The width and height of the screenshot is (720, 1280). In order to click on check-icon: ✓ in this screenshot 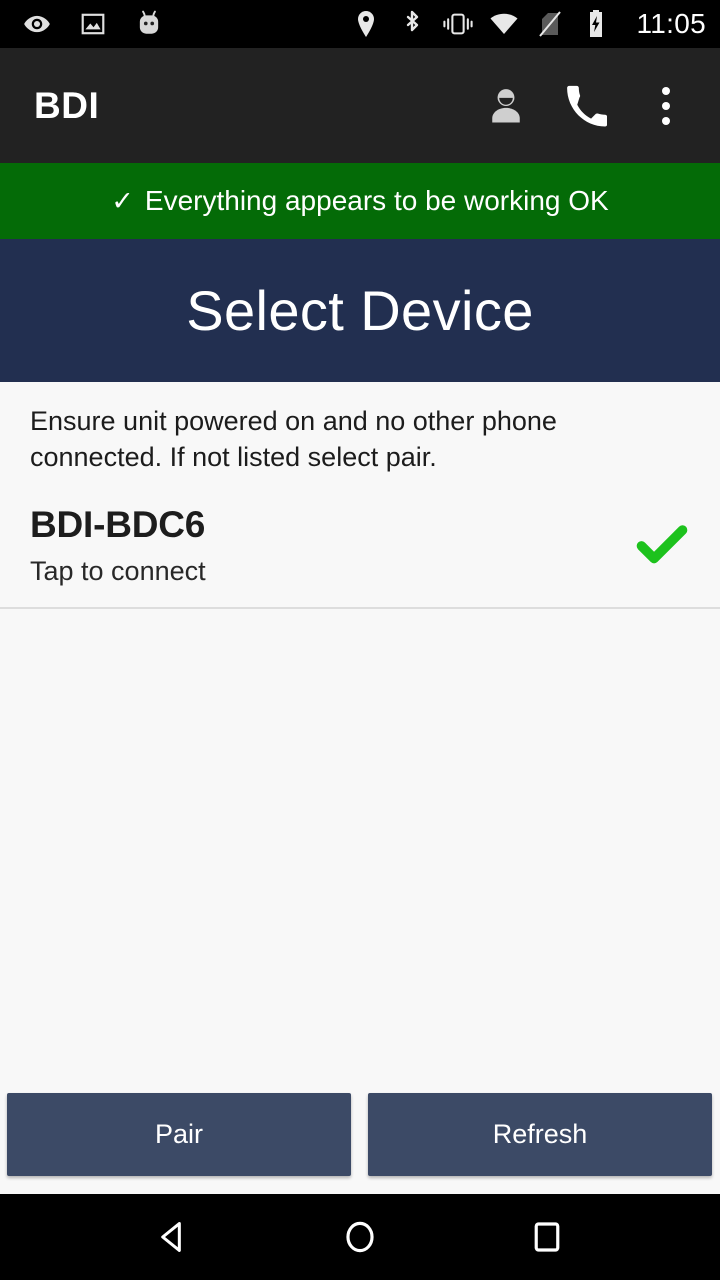, I will do `click(122, 200)`.